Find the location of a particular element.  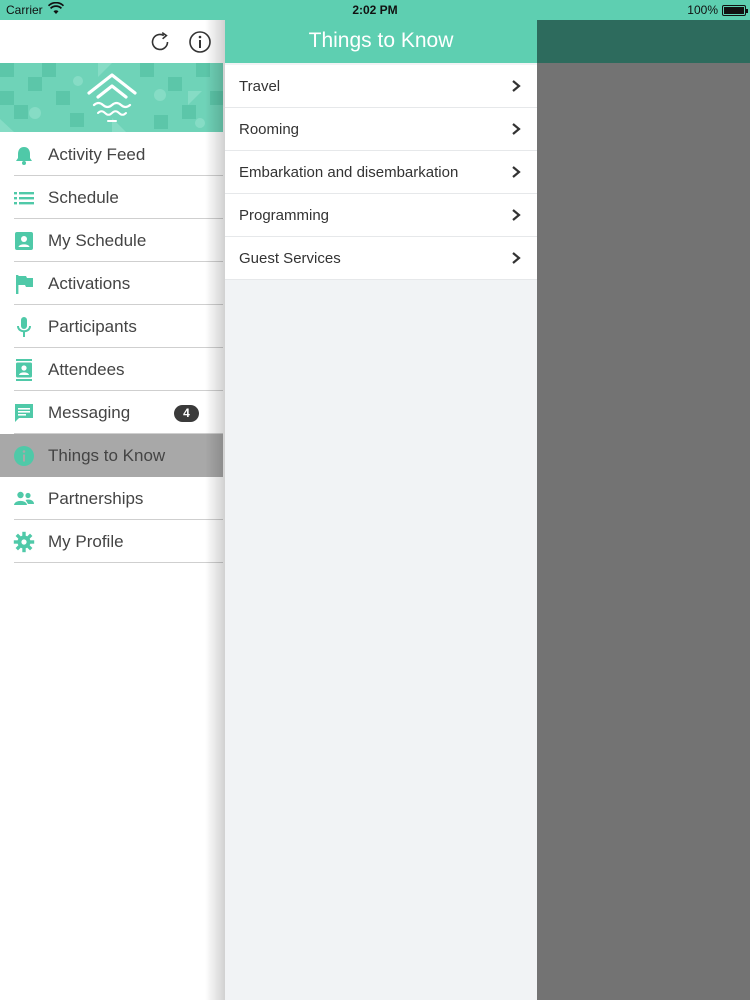

app-logo-banner is located at coordinates (111, 97).